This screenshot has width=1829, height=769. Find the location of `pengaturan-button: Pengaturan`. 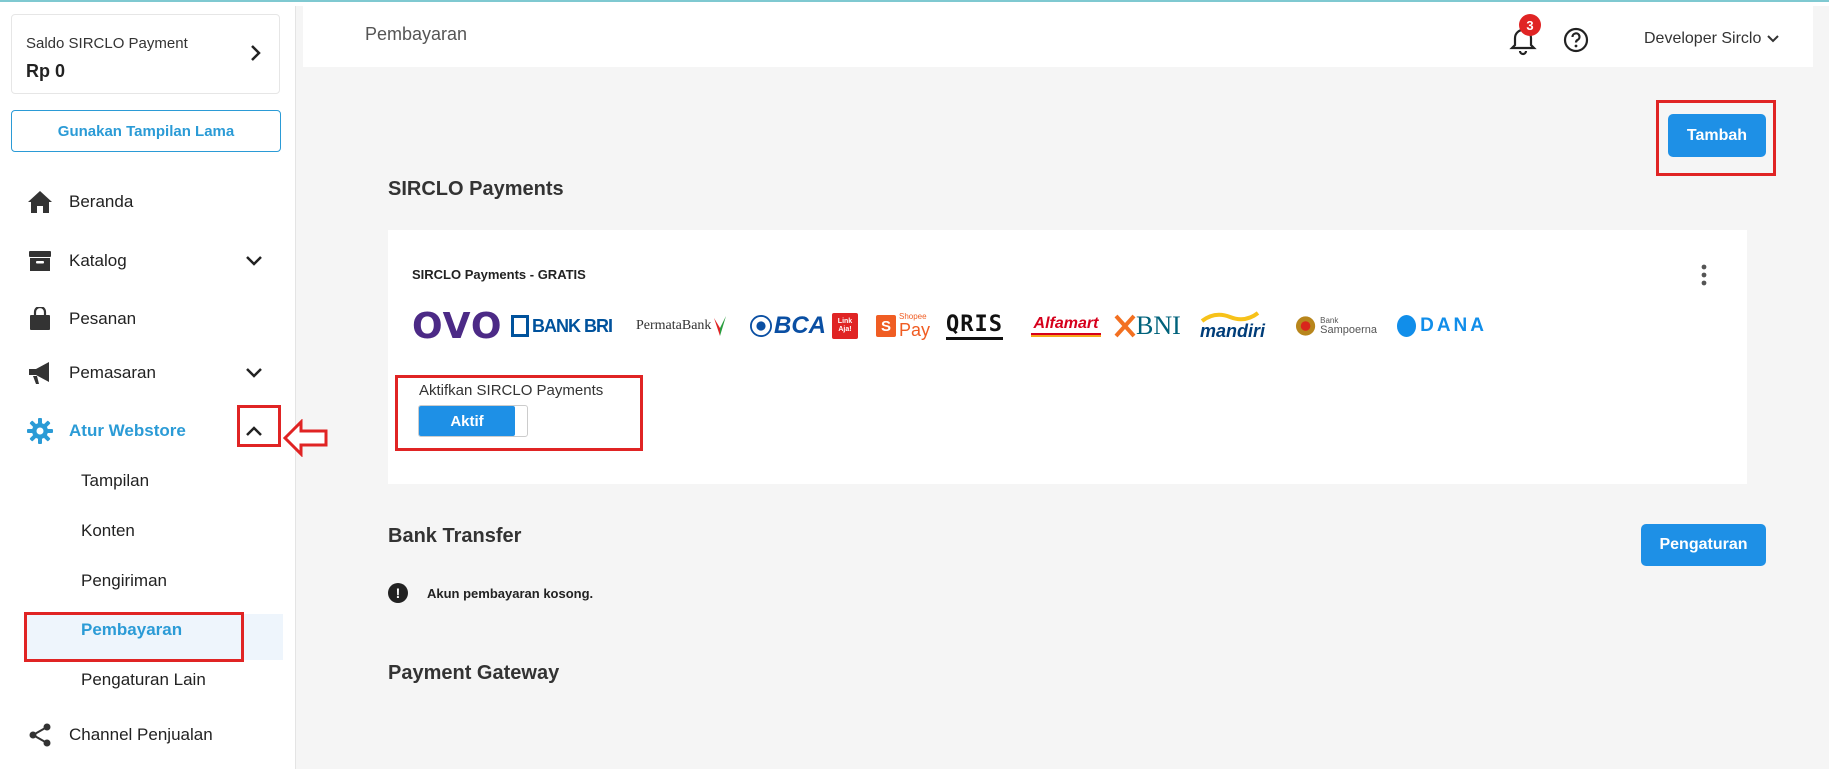

pengaturan-button: Pengaturan is located at coordinates (1703, 545).